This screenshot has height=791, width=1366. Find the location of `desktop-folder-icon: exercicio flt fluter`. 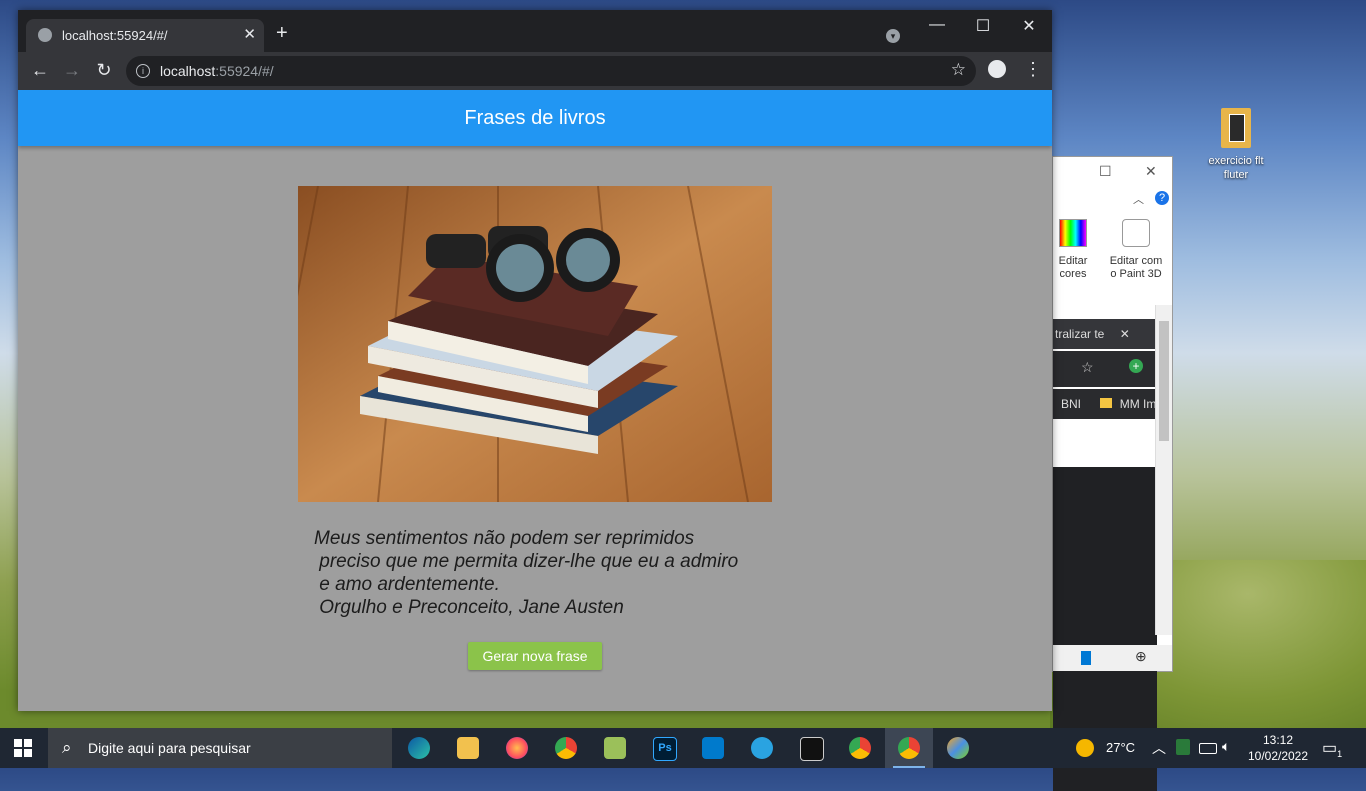

desktop-folder-icon: exercicio flt fluter is located at coordinates (1236, 145).